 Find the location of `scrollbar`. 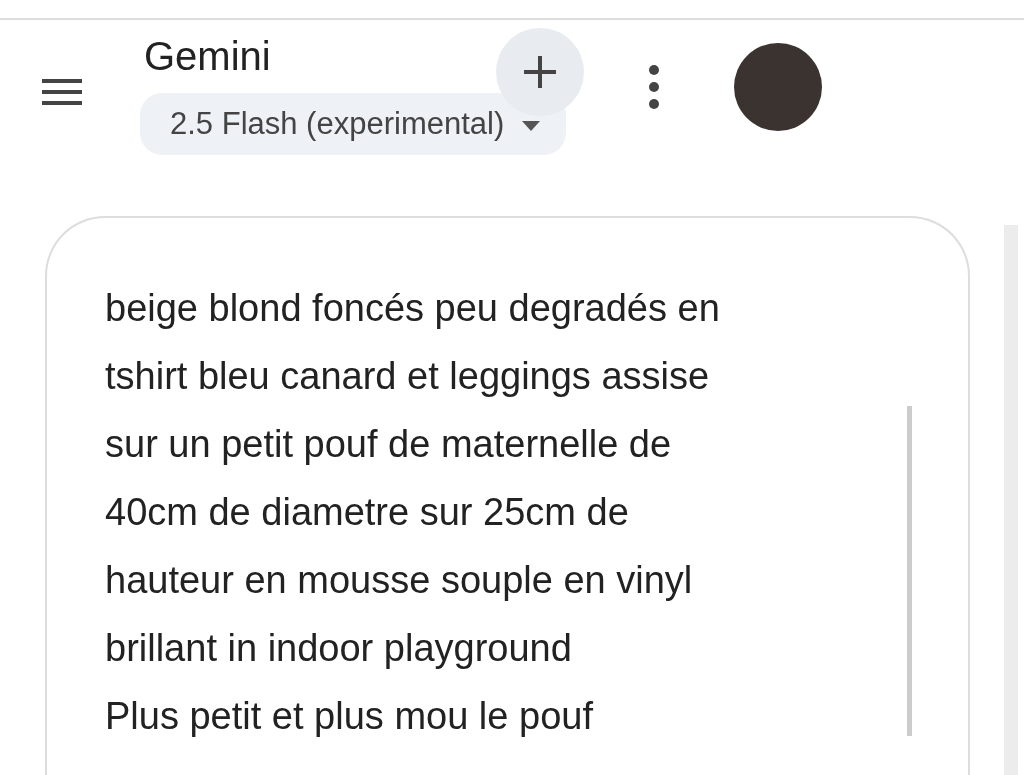

scrollbar is located at coordinates (909, 571).